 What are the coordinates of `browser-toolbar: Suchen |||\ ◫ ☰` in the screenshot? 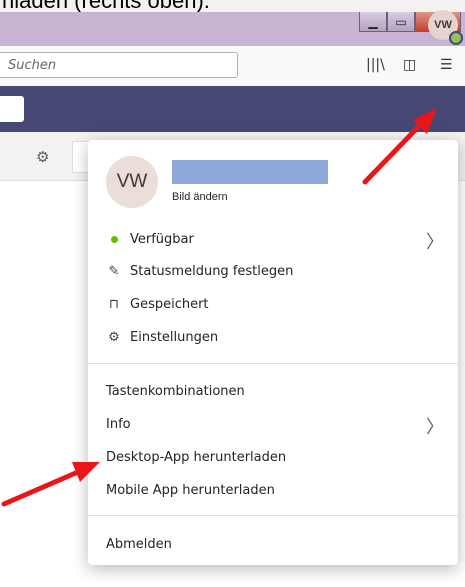 It's located at (232, 66).